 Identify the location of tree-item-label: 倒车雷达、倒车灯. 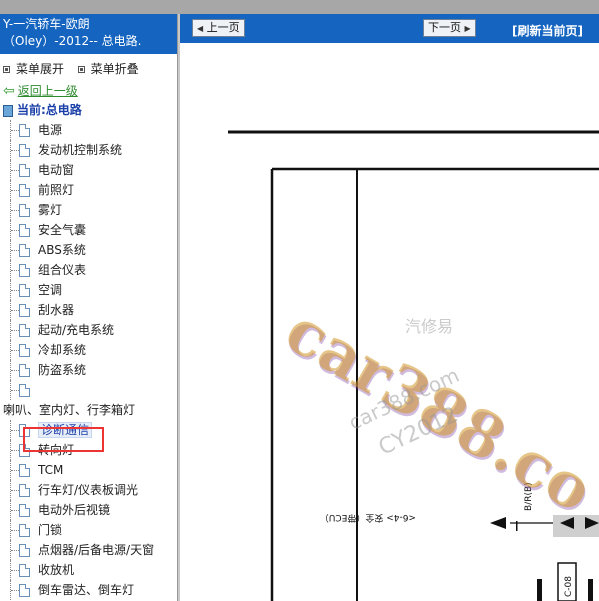
(86, 590).